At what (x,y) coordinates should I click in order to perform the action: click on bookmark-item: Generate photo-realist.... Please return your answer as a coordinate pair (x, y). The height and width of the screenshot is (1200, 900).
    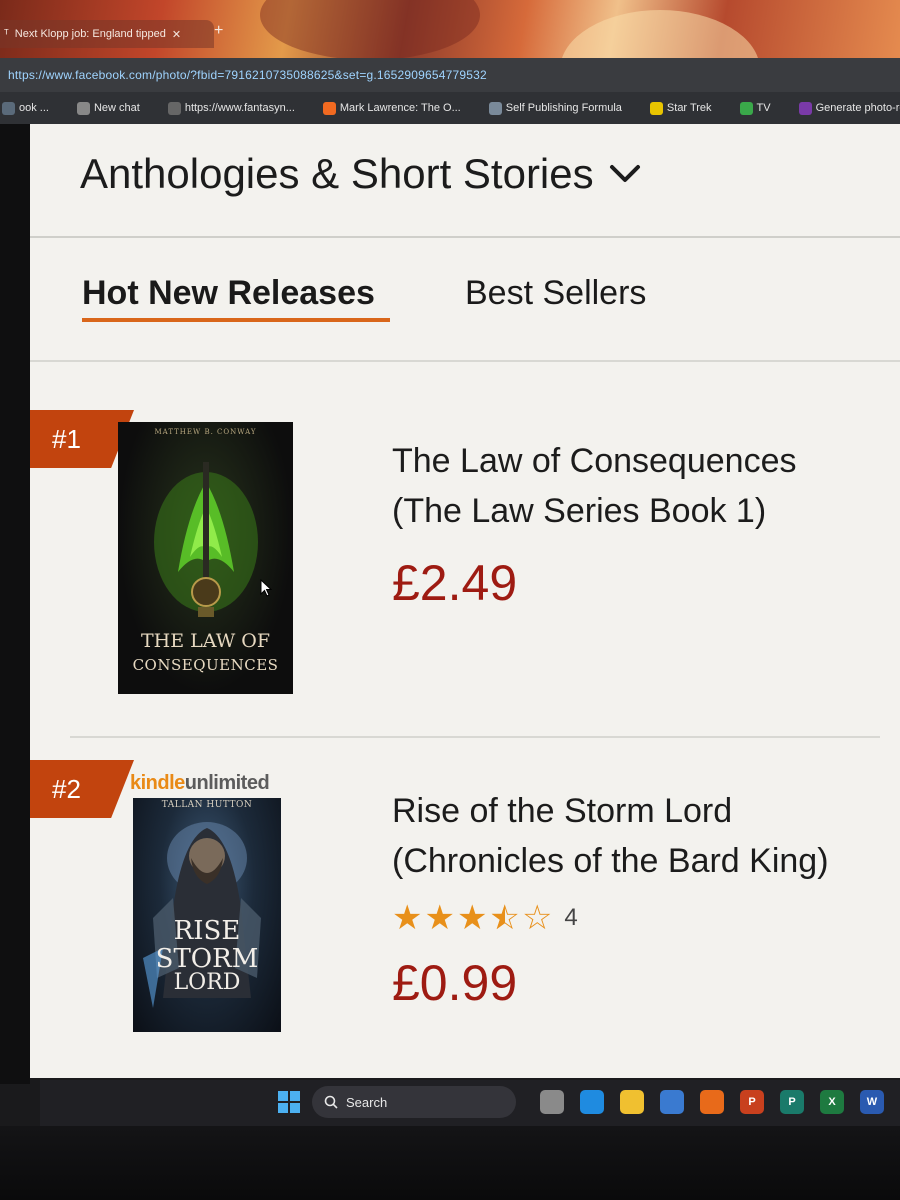
    Looking at the image, I should click on (849, 108).